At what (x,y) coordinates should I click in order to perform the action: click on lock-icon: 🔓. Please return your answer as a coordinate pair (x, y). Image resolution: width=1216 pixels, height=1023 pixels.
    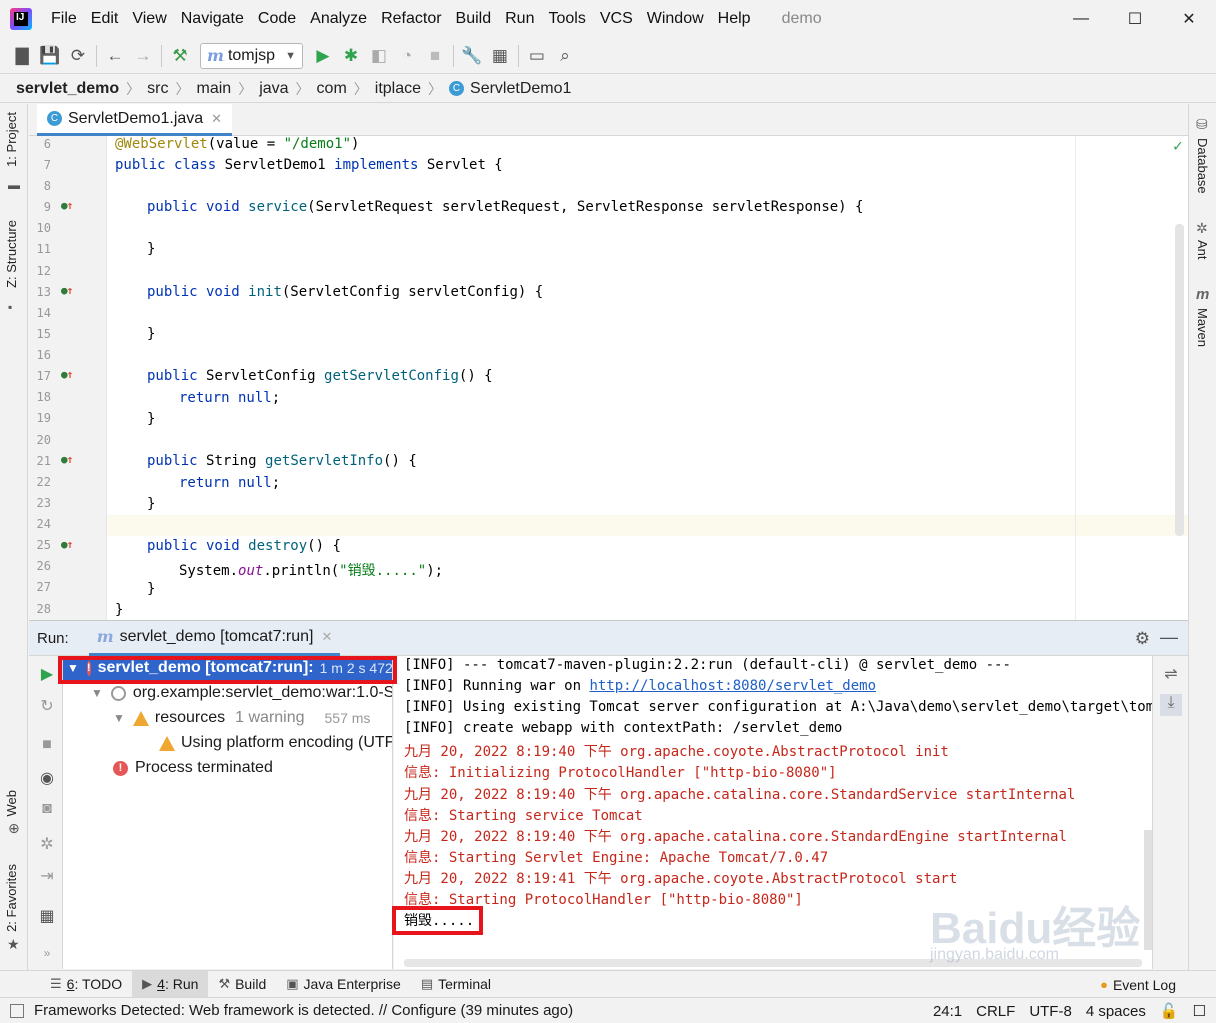
    Looking at the image, I should click on (1169, 1011).